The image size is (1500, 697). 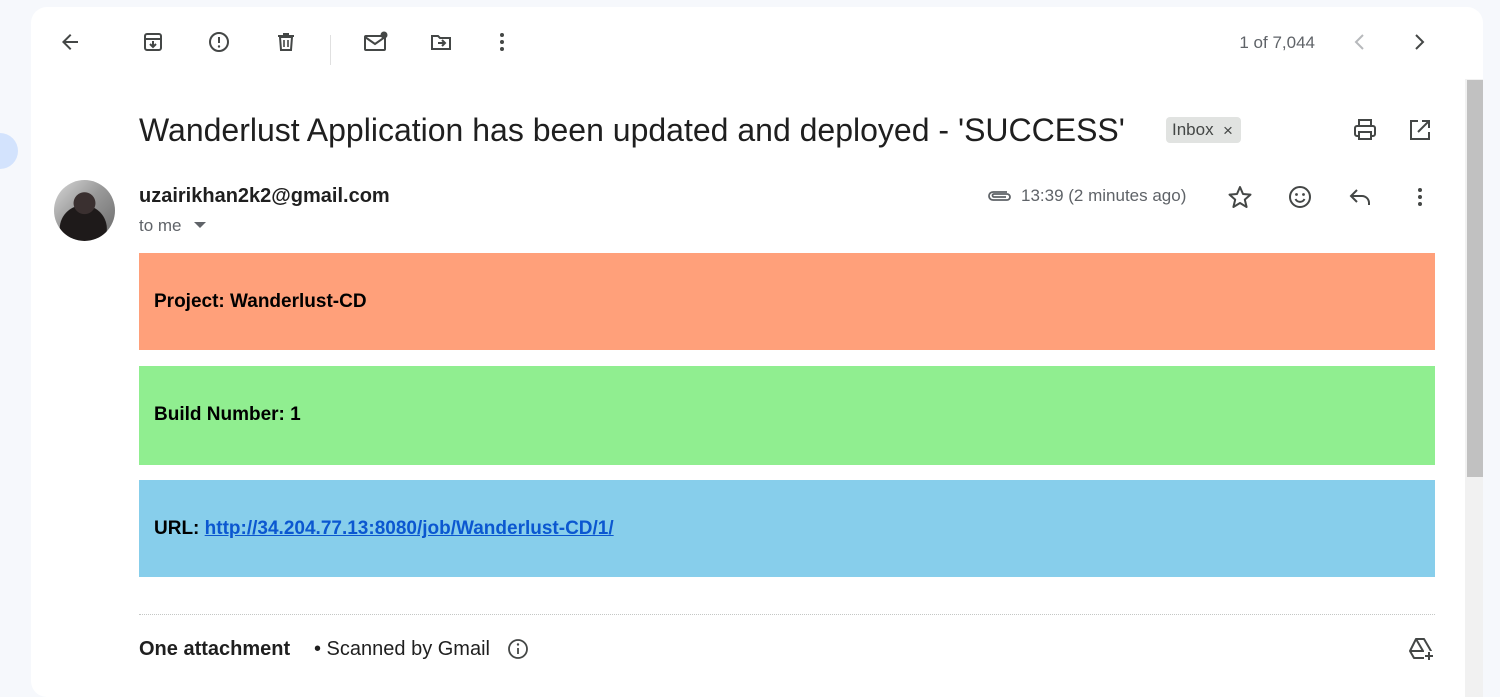 What do you see at coordinates (402, 649) in the screenshot?
I see `scanned-by-gmail-text: • Scanned by Gmail` at bounding box center [402, 649].